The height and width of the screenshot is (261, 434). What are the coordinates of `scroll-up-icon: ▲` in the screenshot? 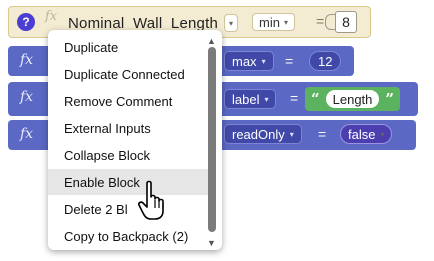 It's located at (211, 41).